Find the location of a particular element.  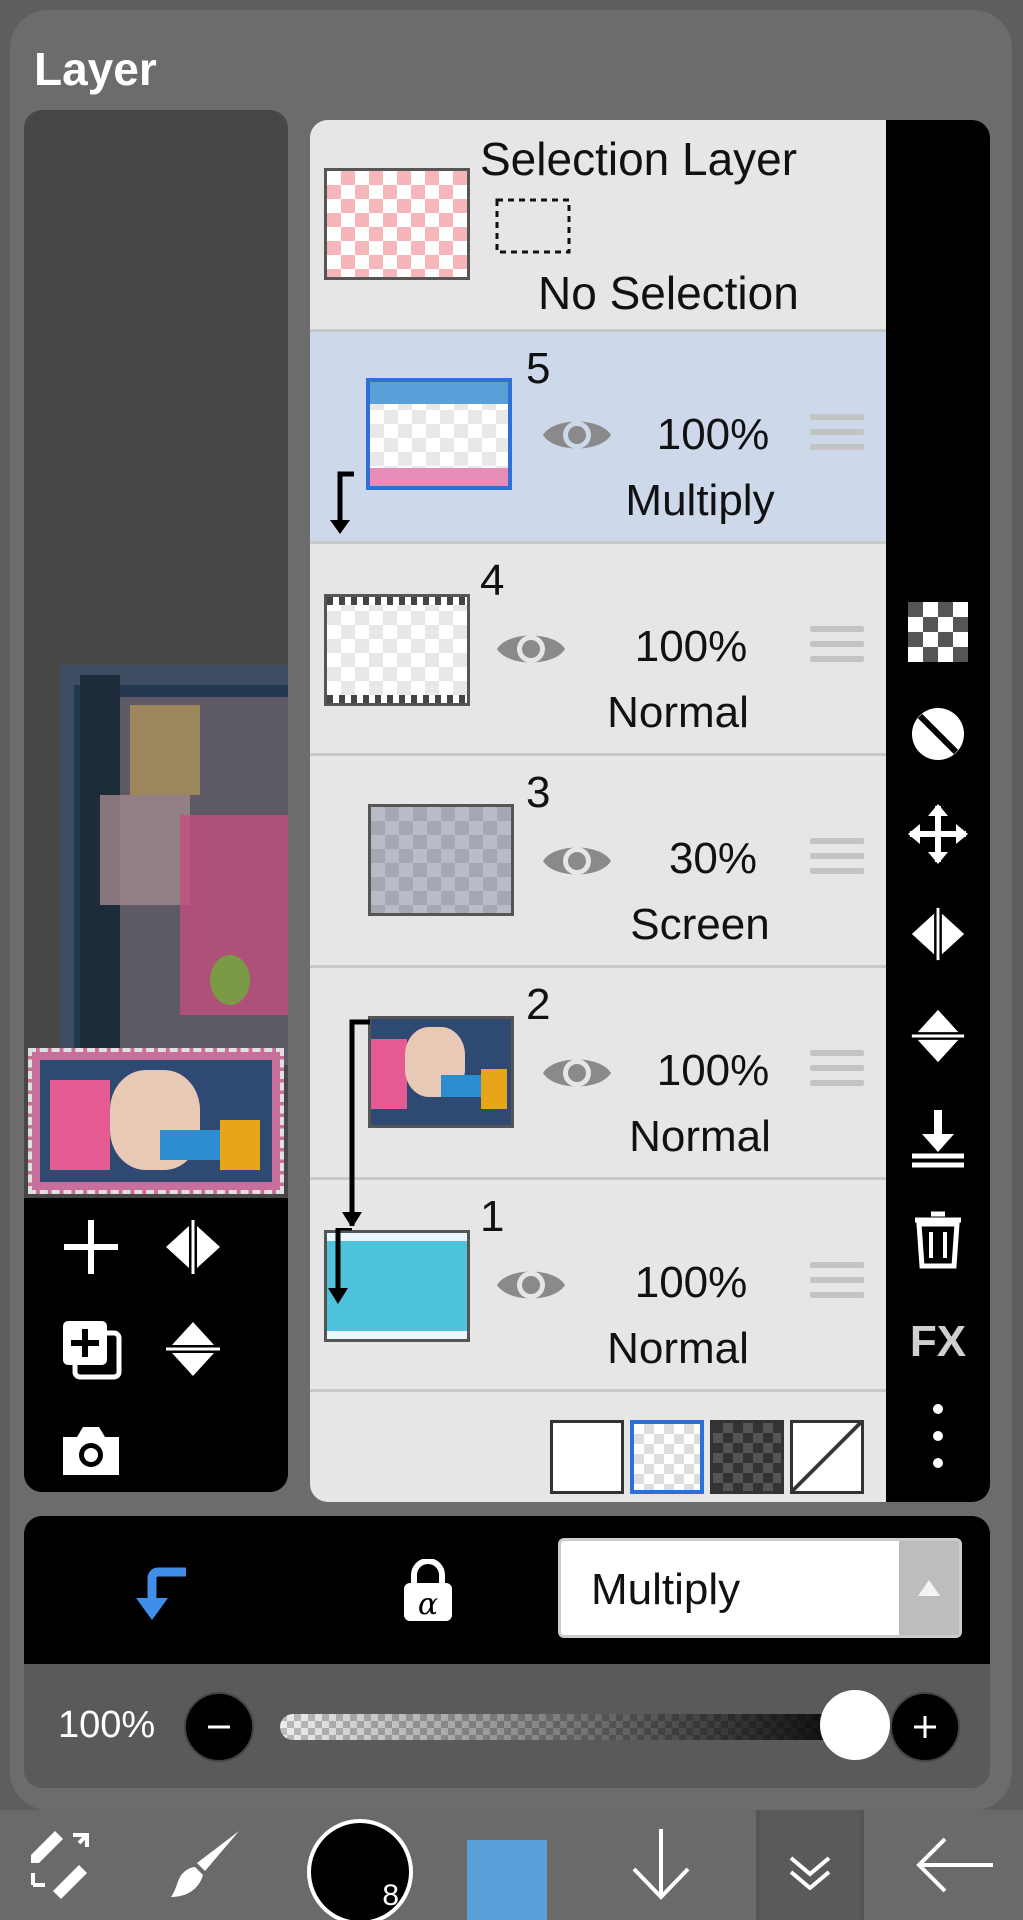

lock-alpha-toggle-button is located at coordinates (938, 734).